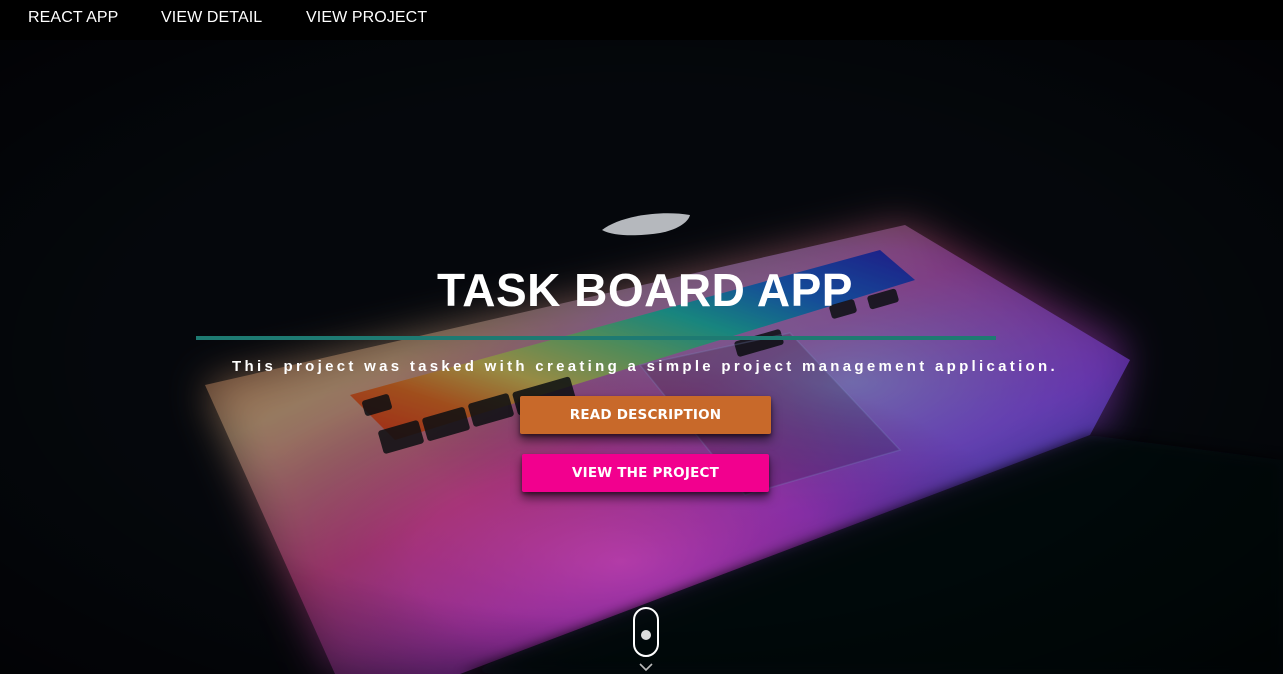 The image size is (1283, 674). What do you see at coordinates (646, 635) in the screenshot?
I see `scroll-wheel-dot` at bounding box center [646, 635].